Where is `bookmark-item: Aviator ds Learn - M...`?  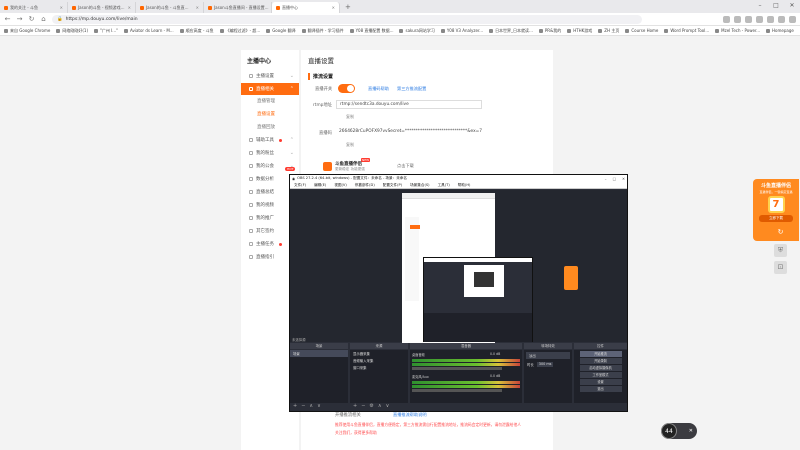
bookmark-item: Aviator ds Learn - M... is located at coordinates (148, 30).